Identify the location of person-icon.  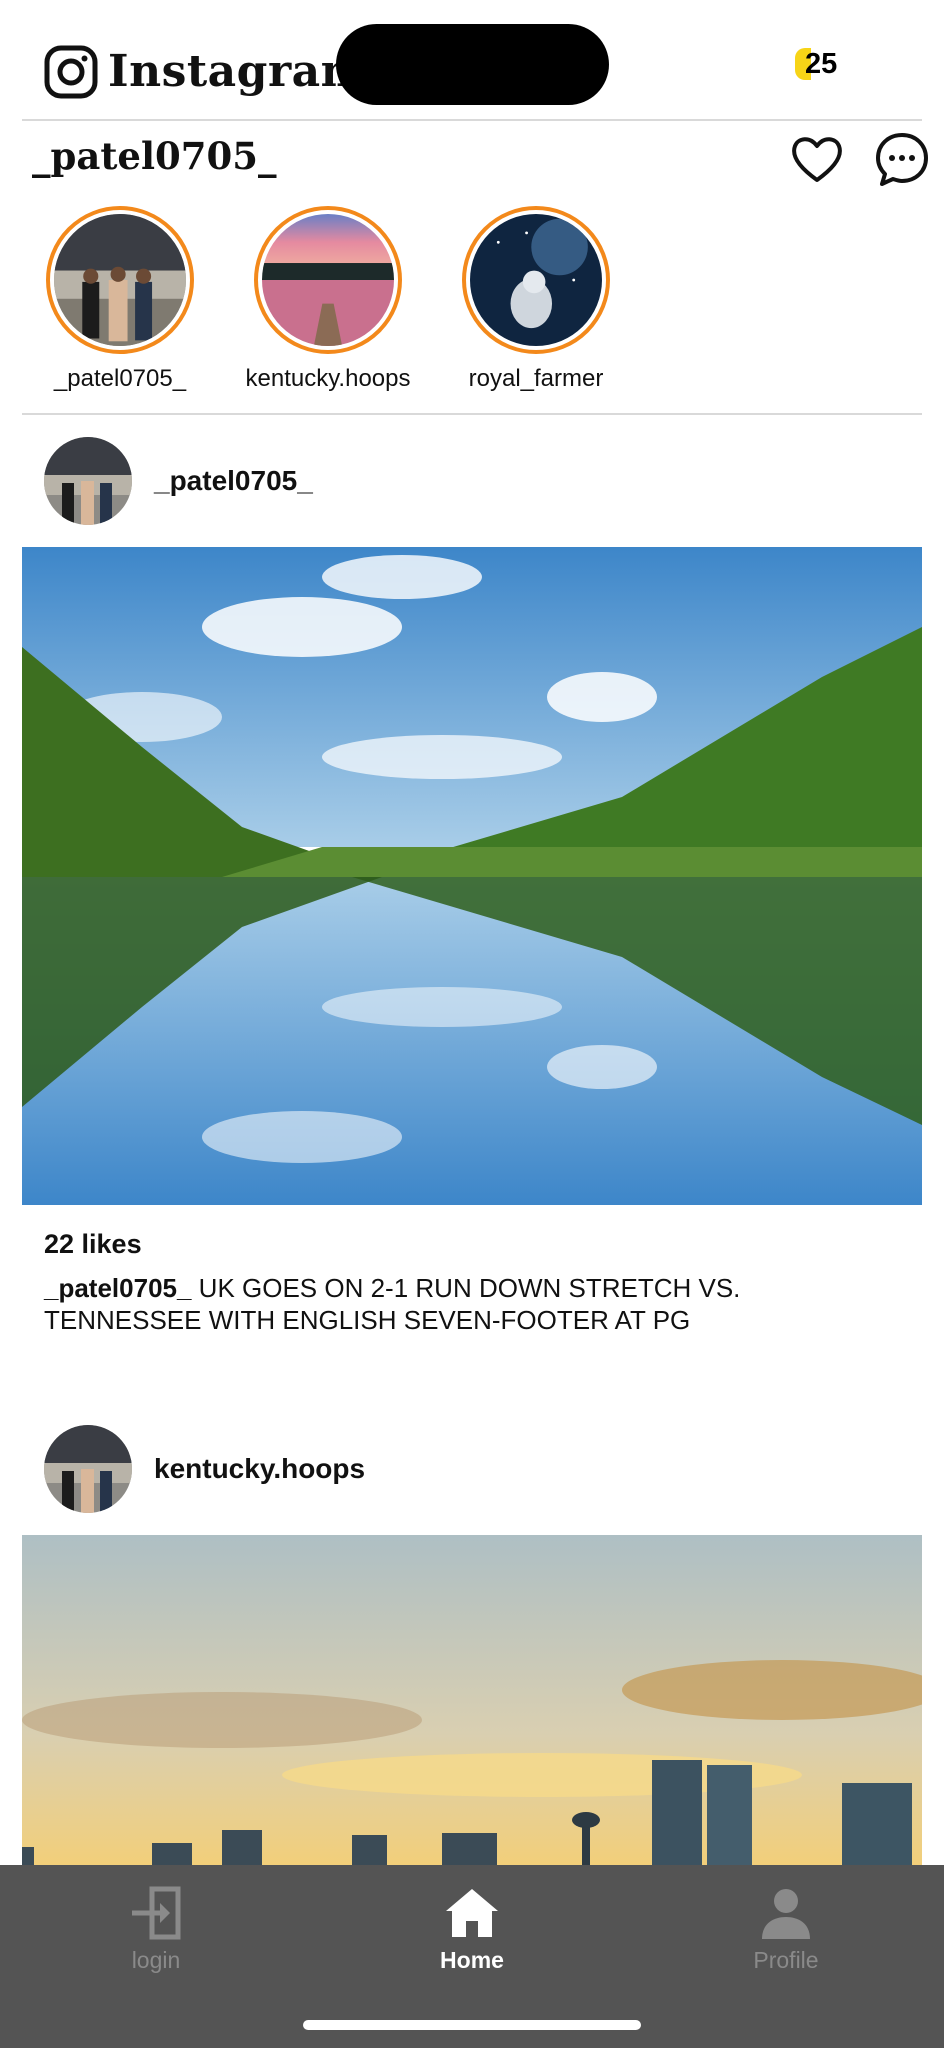
(786, 1914).